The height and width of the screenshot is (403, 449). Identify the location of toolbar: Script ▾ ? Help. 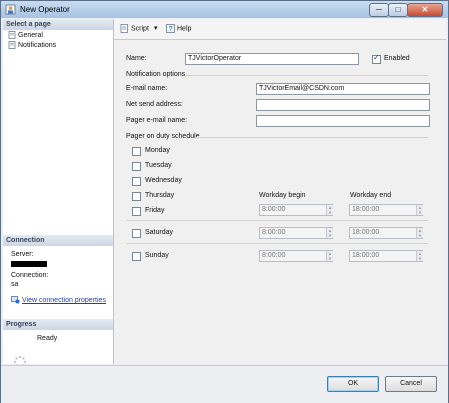
(280, 29).